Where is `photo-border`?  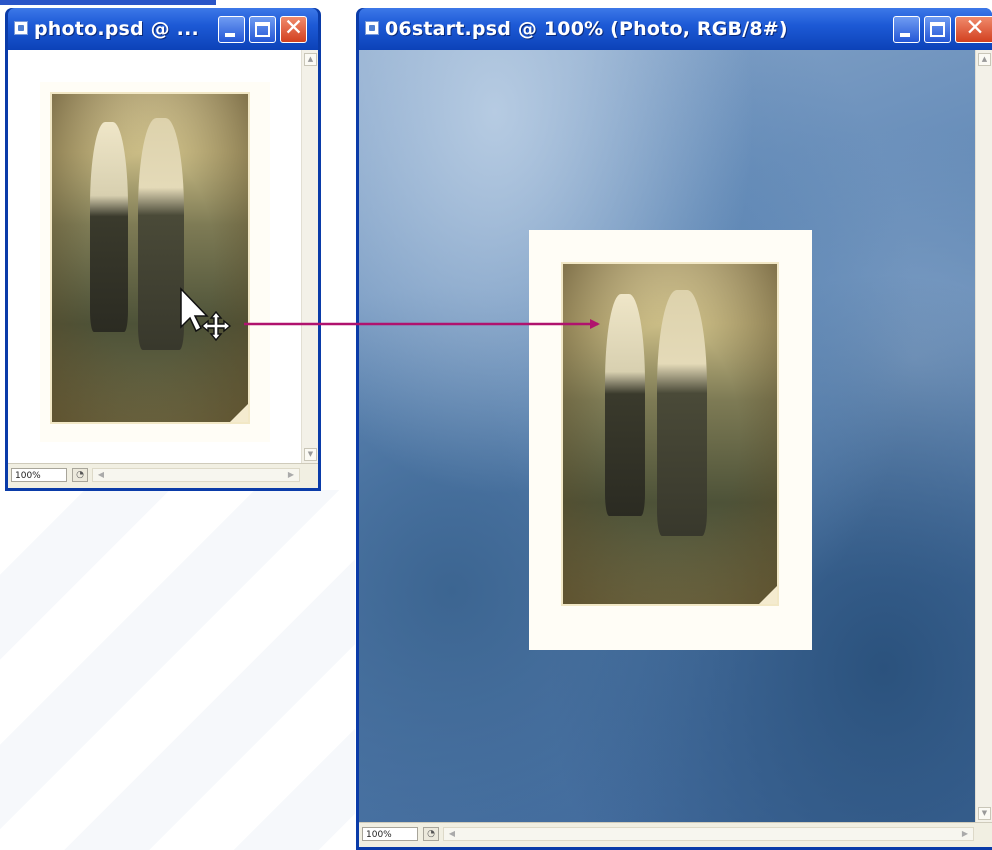 photo-border is located at coordinates (155, 262).